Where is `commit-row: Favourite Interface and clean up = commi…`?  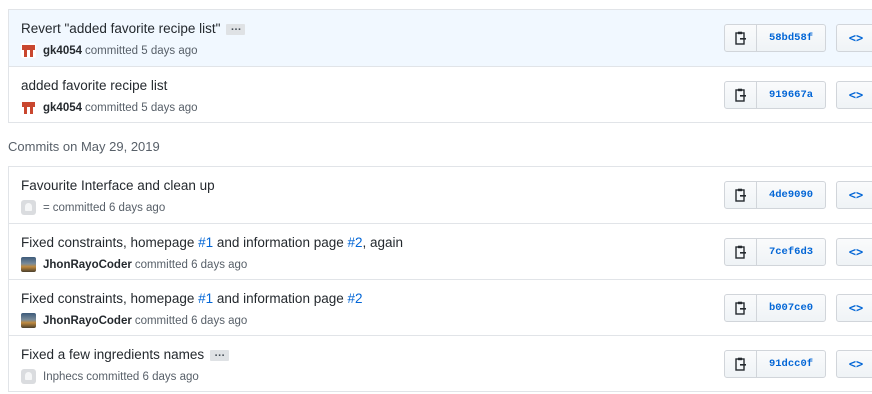 commit-row: Favourite Interface and clean up = commi… is located at coordinates (440, 195).